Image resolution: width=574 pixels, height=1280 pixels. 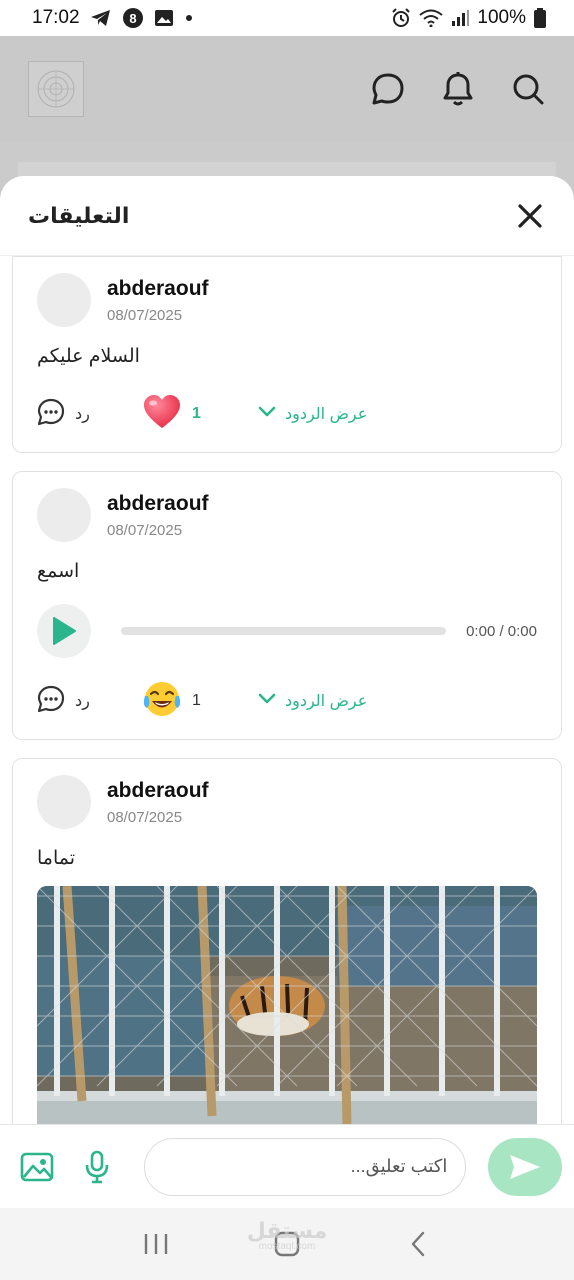 I want to click on gallery-icon, so click(x=164, y=18).